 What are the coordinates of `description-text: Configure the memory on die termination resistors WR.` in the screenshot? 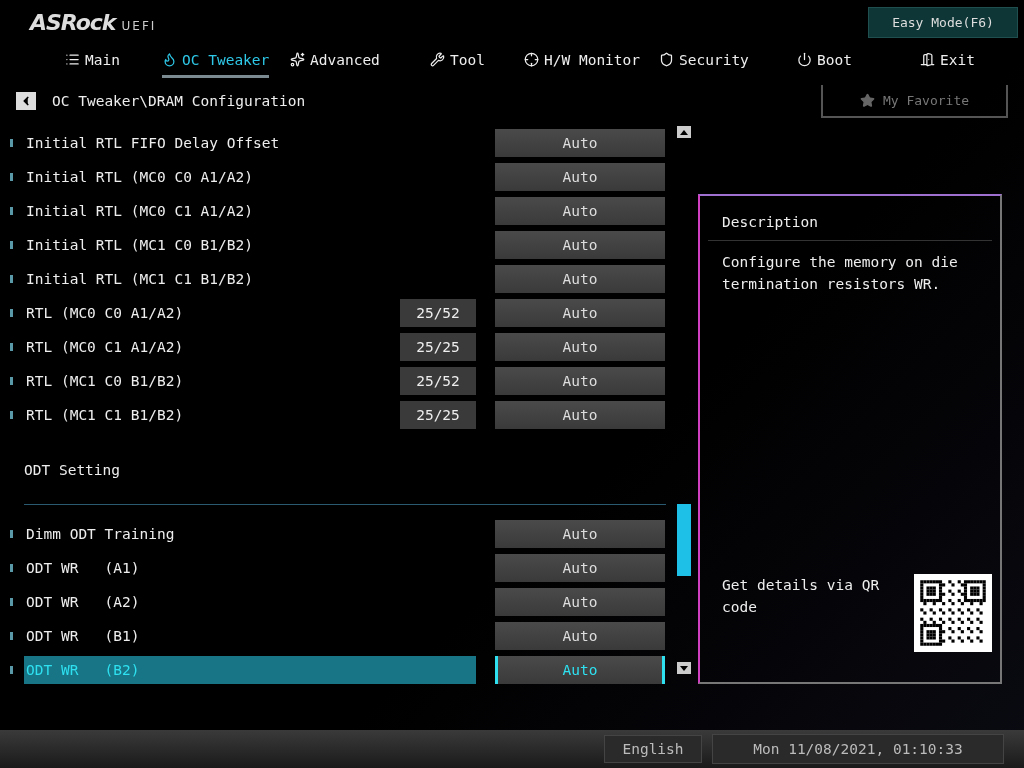 It's located at (840, 273).